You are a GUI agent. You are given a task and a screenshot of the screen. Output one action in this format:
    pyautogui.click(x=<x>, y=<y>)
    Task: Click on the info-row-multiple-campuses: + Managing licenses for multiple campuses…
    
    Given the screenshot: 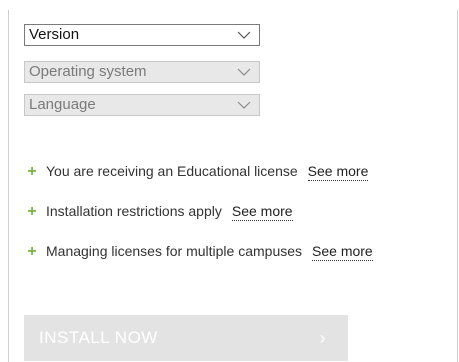 What is the action you would take?
    pyautogui.click(x=200, y=251)
    